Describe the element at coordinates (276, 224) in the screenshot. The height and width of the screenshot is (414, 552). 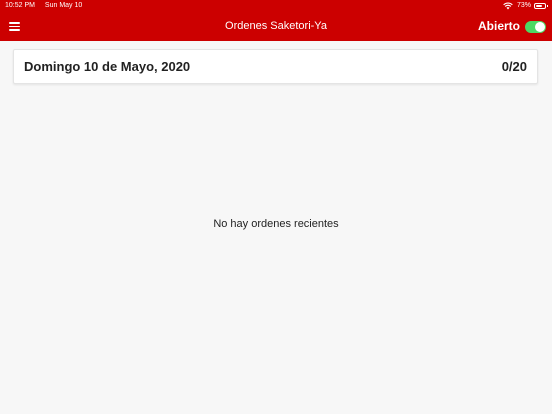
I see `empty-orders-message: No hay ordenes recientes` at that location.